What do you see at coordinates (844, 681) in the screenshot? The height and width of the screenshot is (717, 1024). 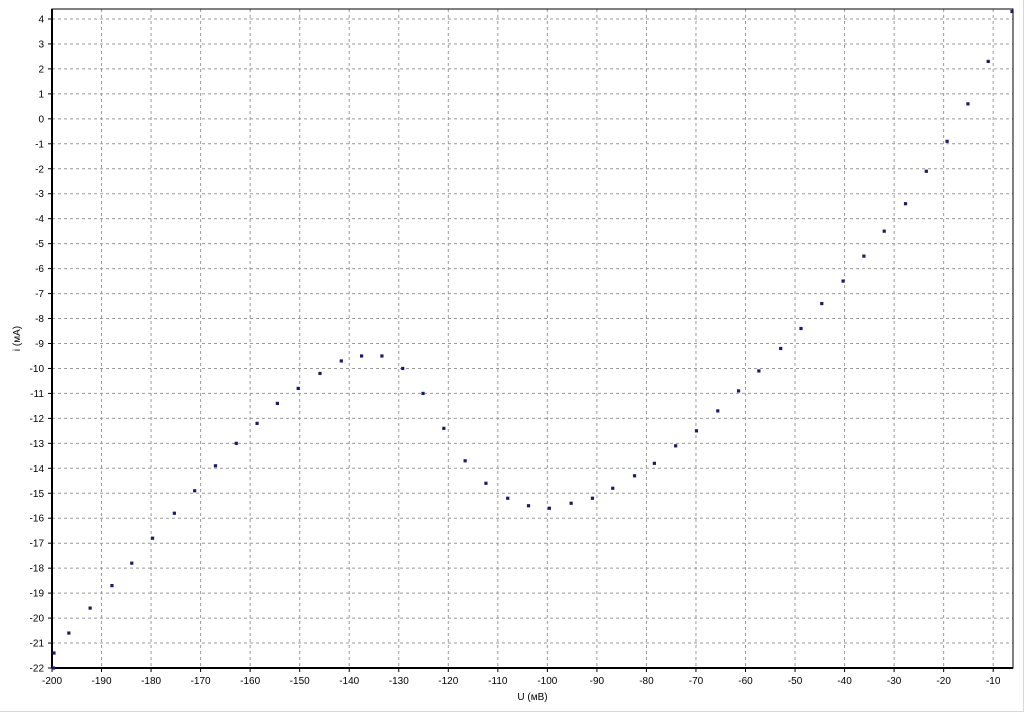 I see `x-tick-label: -40` at bounding box center [844, 681].